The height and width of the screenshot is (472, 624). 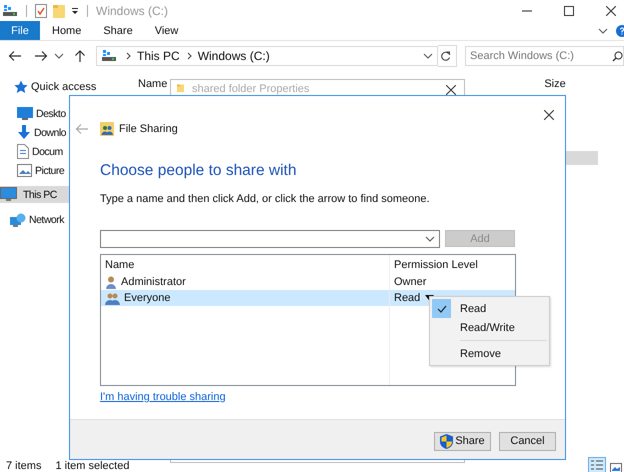 I want to click on address-bar: This PC Windows (C:), so click(x=267, y=56).